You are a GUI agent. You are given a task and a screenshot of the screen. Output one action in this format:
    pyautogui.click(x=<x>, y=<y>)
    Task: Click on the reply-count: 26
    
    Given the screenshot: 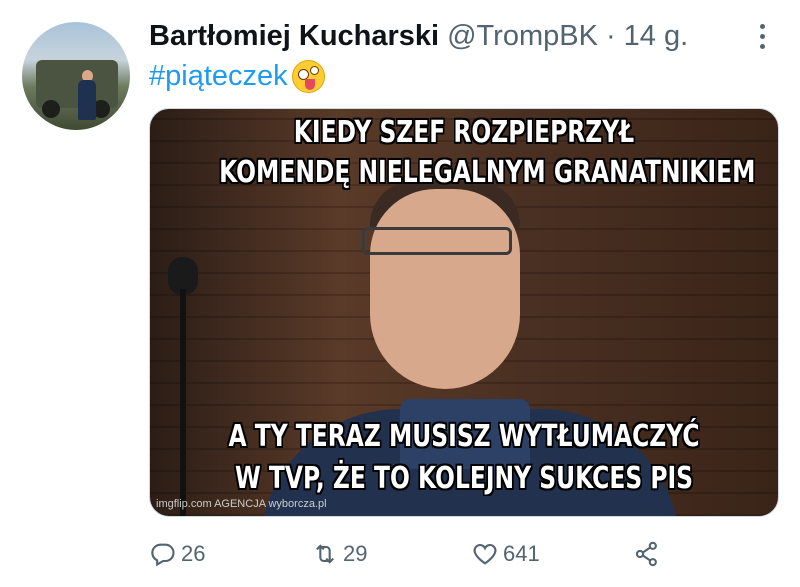 What is the action you would take?
    pyautogui.click(x=193, y=553)
    